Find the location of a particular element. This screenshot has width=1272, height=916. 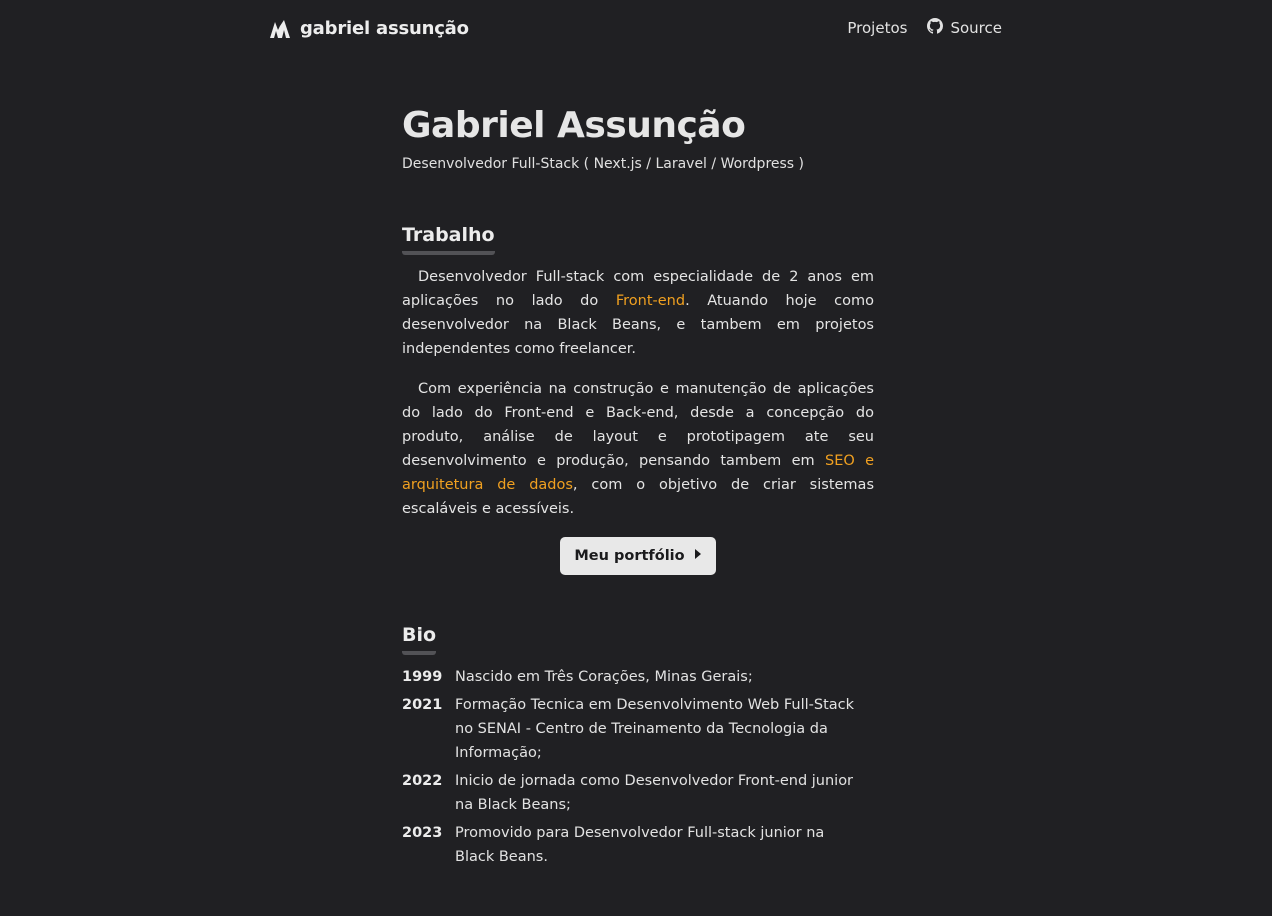

bio-year: 2021 is located at coordinates (422, 705).